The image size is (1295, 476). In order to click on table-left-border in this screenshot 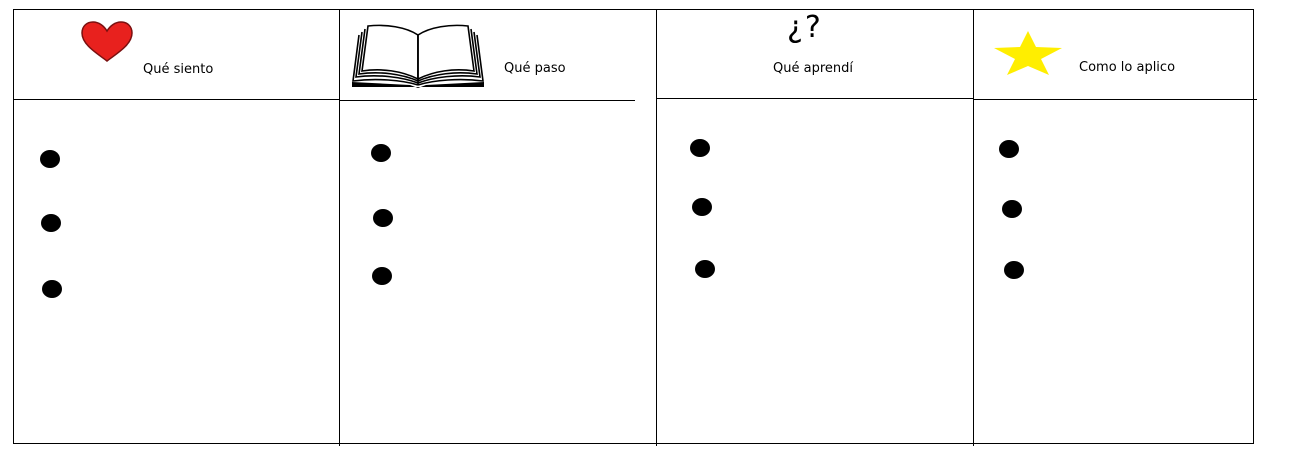, I will do `click(13, 226)`.